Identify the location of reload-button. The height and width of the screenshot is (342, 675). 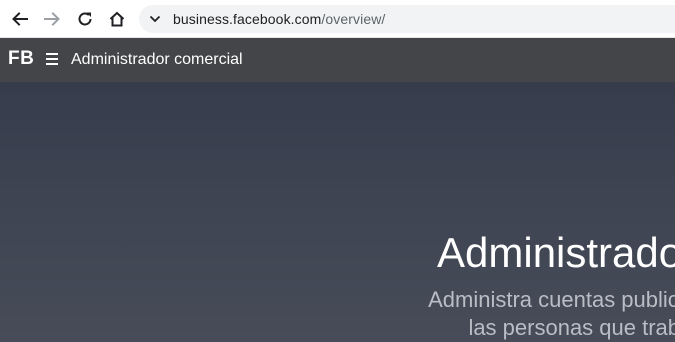
(85, 19).